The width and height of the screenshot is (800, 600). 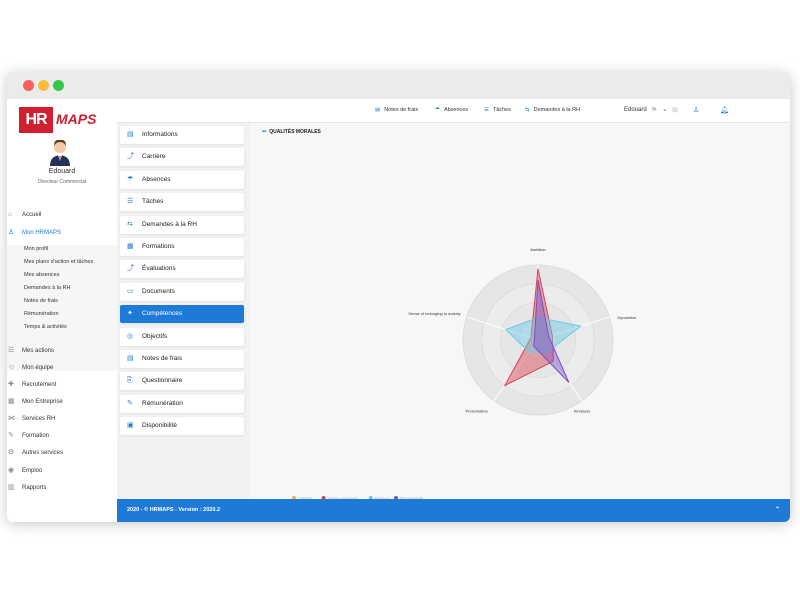 I want to click on sidebar-item-label: Mes actions, so click(x=38, y=351).